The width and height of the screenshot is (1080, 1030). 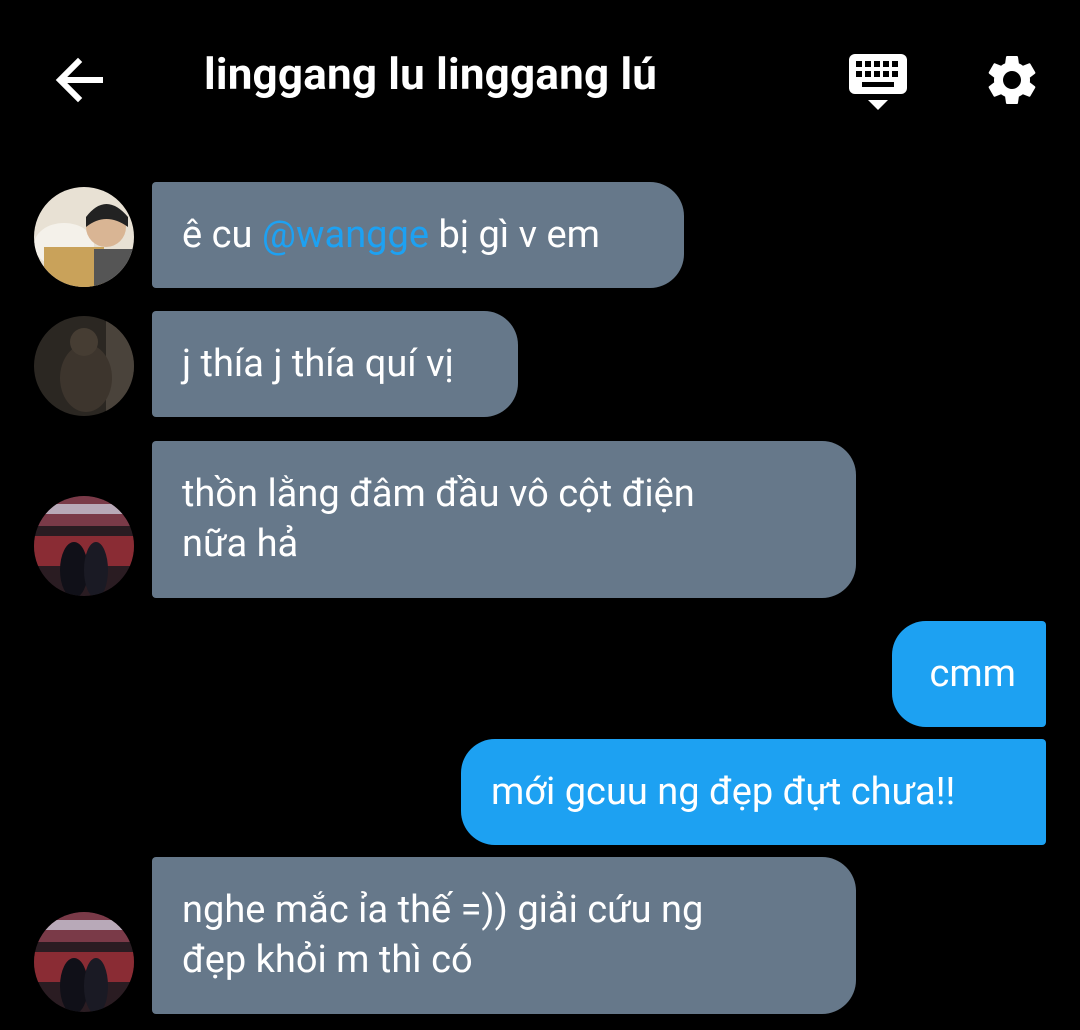 I want to click on message-bubble-outgoing: cmm, so click(x=969, y=674).